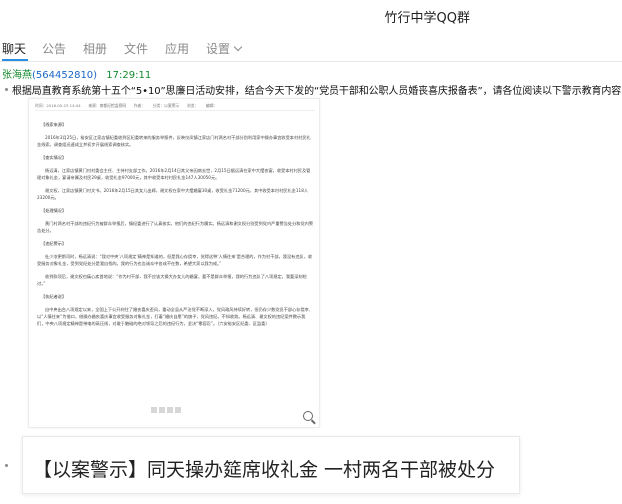 The image size is (622, 504). What do you see at coordinates (54, 243) in the screenshot?
I see `section-heading: 【违纪警示】` at bounding box center [54, 243].